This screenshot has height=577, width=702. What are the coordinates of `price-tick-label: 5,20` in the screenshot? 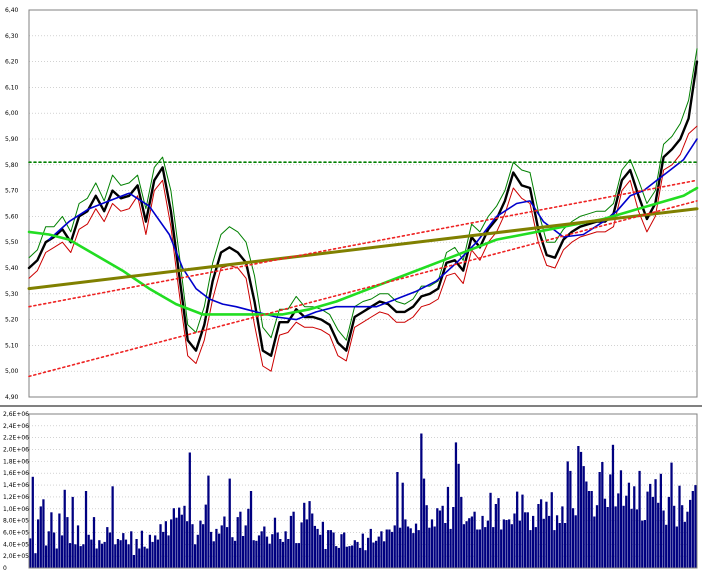 It's located at (12, 320).